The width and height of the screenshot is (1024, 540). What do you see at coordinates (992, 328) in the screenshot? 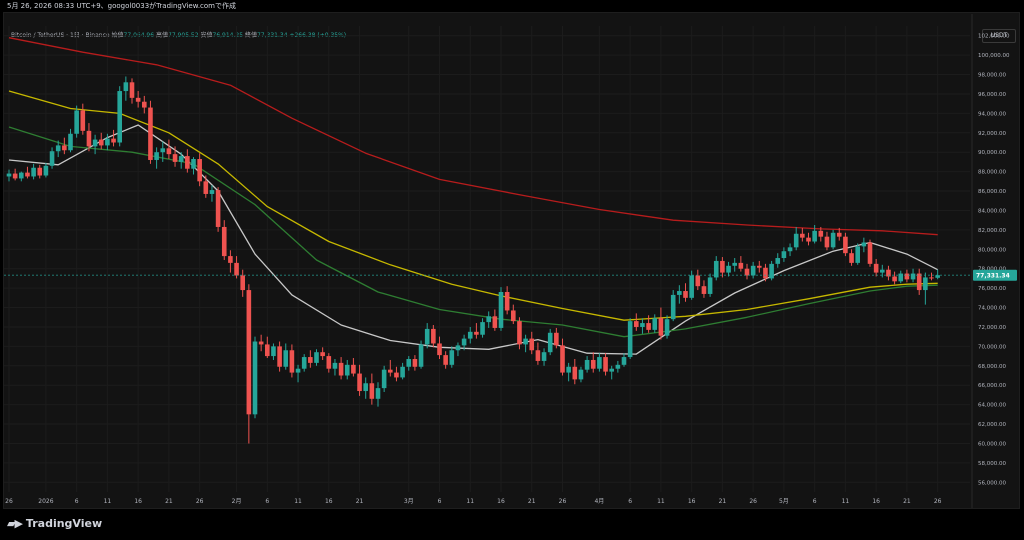
I see `y-tick-label: 72,000.00` at bounding box center [992, 328].